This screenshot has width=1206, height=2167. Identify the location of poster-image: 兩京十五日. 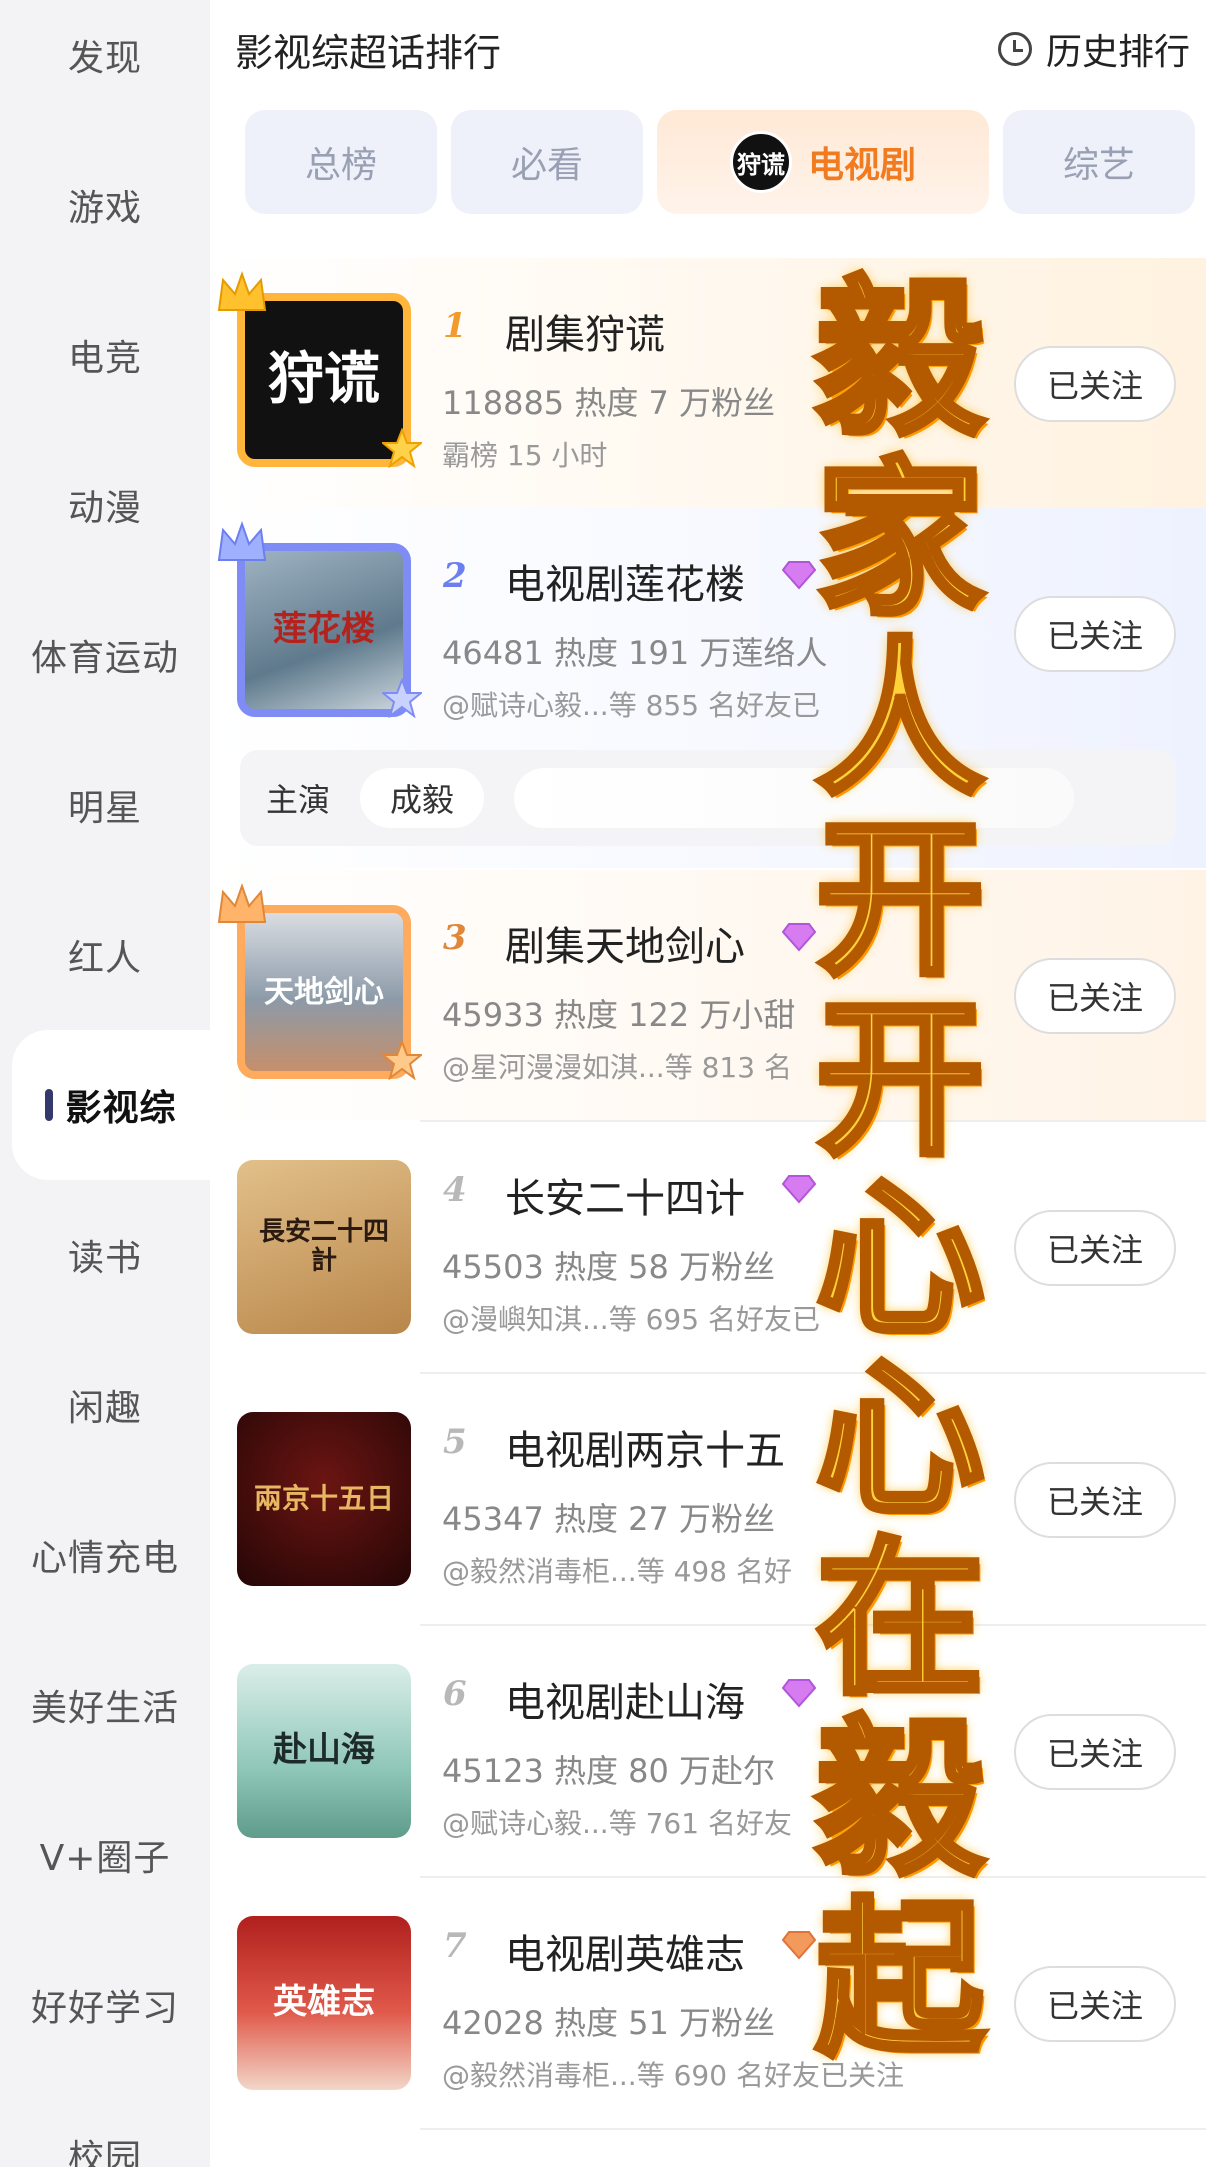
(324, 1499).